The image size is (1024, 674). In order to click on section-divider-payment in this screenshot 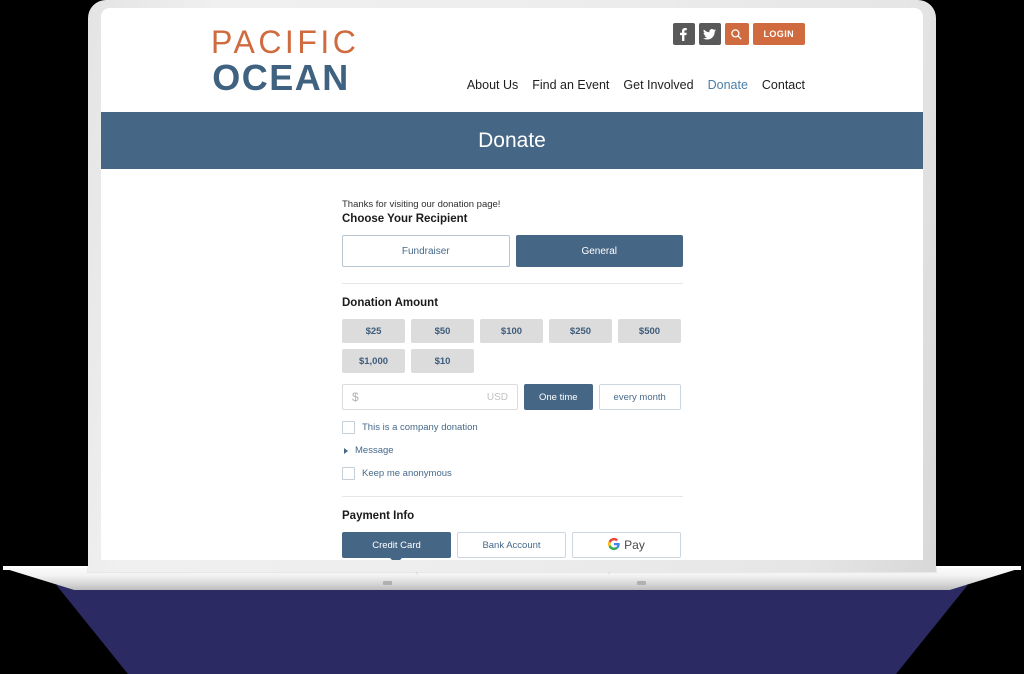, I will do `click(512, 496)`.